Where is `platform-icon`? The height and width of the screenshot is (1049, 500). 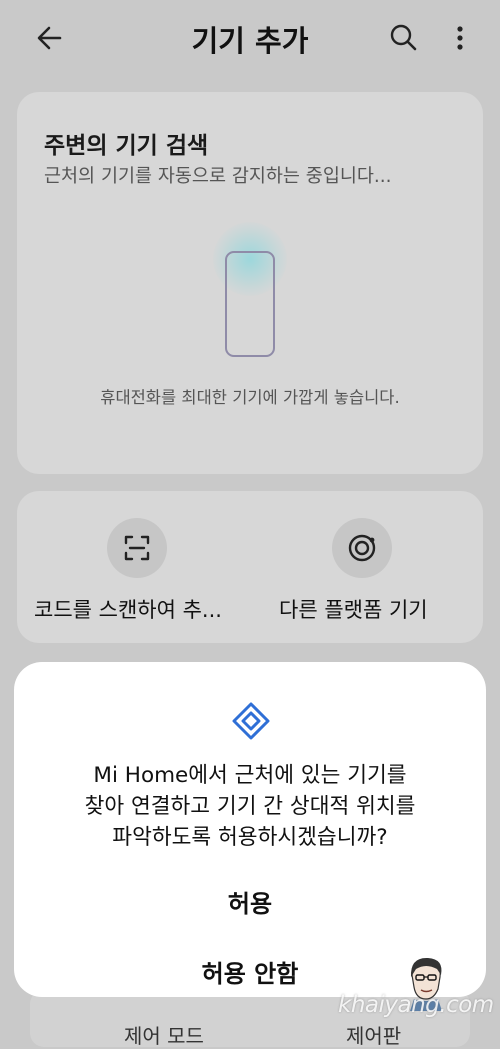
platform-icon is located at coordinates (362, 548).